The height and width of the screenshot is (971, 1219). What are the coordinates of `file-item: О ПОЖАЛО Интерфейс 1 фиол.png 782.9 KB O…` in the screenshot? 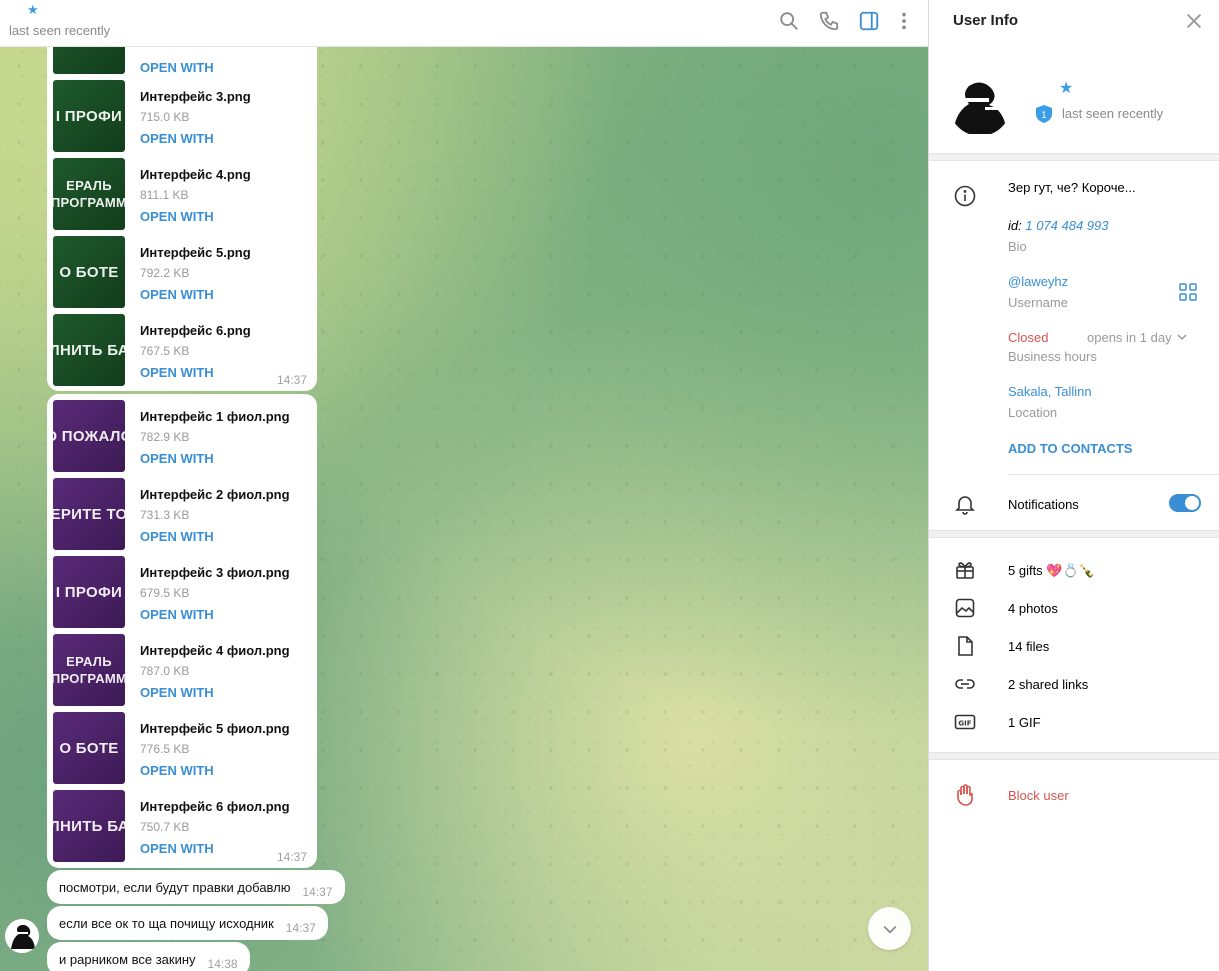 It's located at (182, 436).